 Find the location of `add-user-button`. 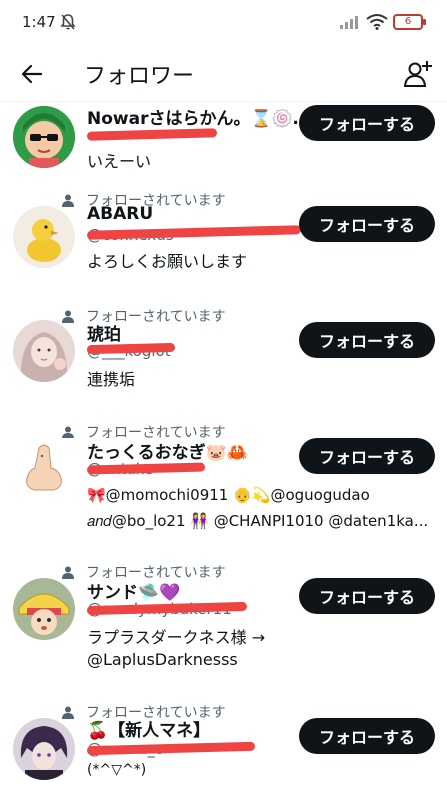

add-user-button is located at coordinates (418, 74).